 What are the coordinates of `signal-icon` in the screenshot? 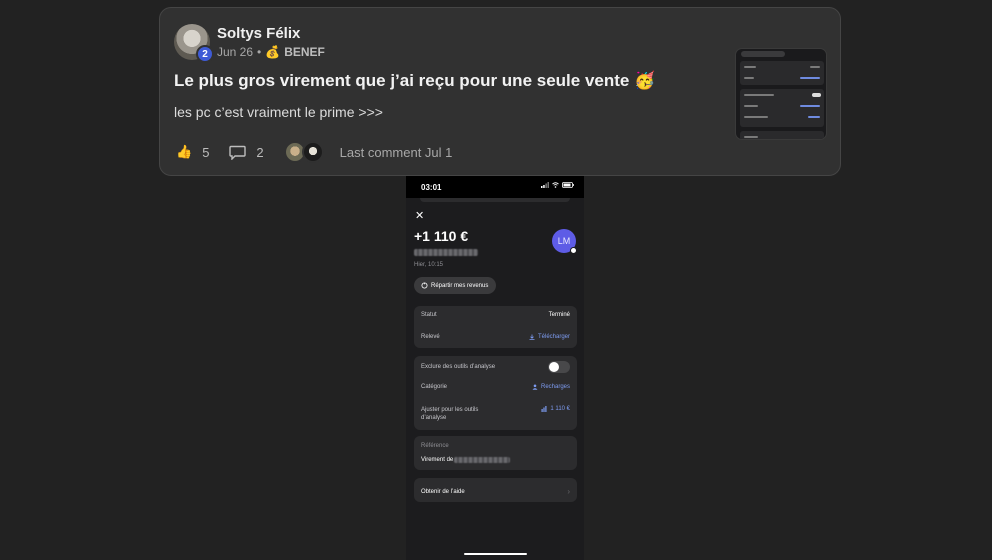 It's located at (545, 185).